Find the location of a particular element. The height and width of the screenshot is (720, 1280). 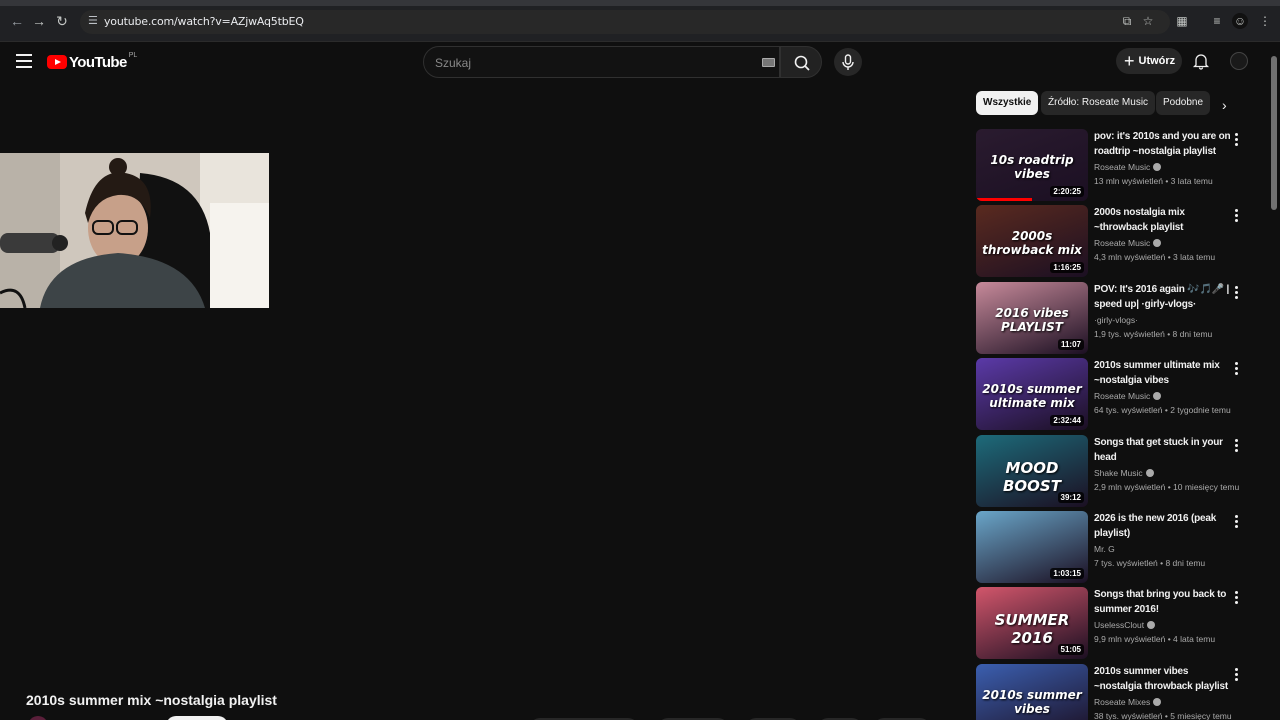

address-bar: ☰ youtube.com/watch?v=AZjwAq5tbEQ is located at coordinates (625, 22).